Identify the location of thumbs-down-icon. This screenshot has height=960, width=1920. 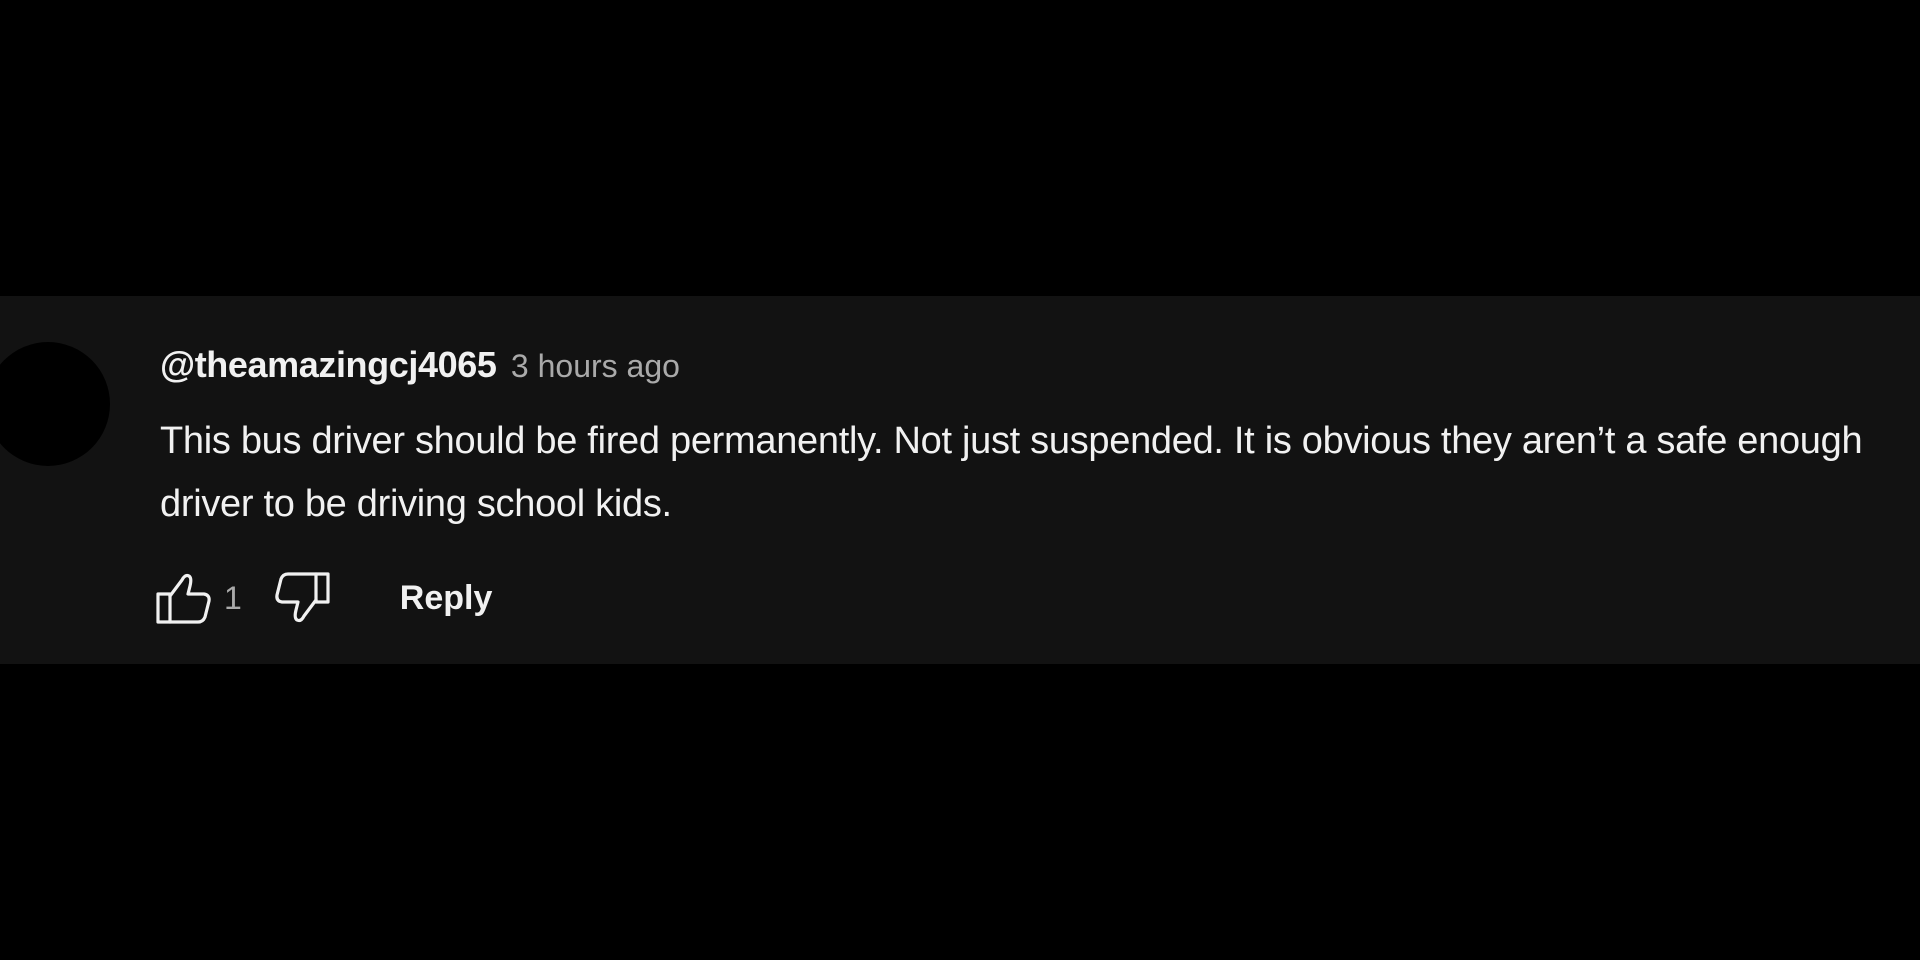
(302, 597).